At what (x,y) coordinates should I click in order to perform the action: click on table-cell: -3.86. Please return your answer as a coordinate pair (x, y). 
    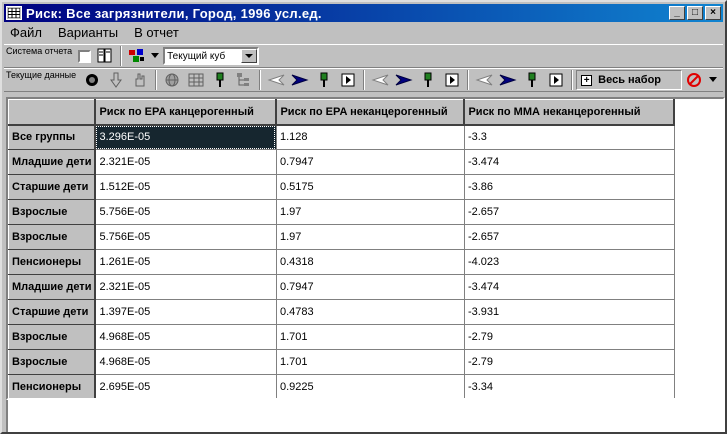
    Looking at the image, I should click on (569, 187).